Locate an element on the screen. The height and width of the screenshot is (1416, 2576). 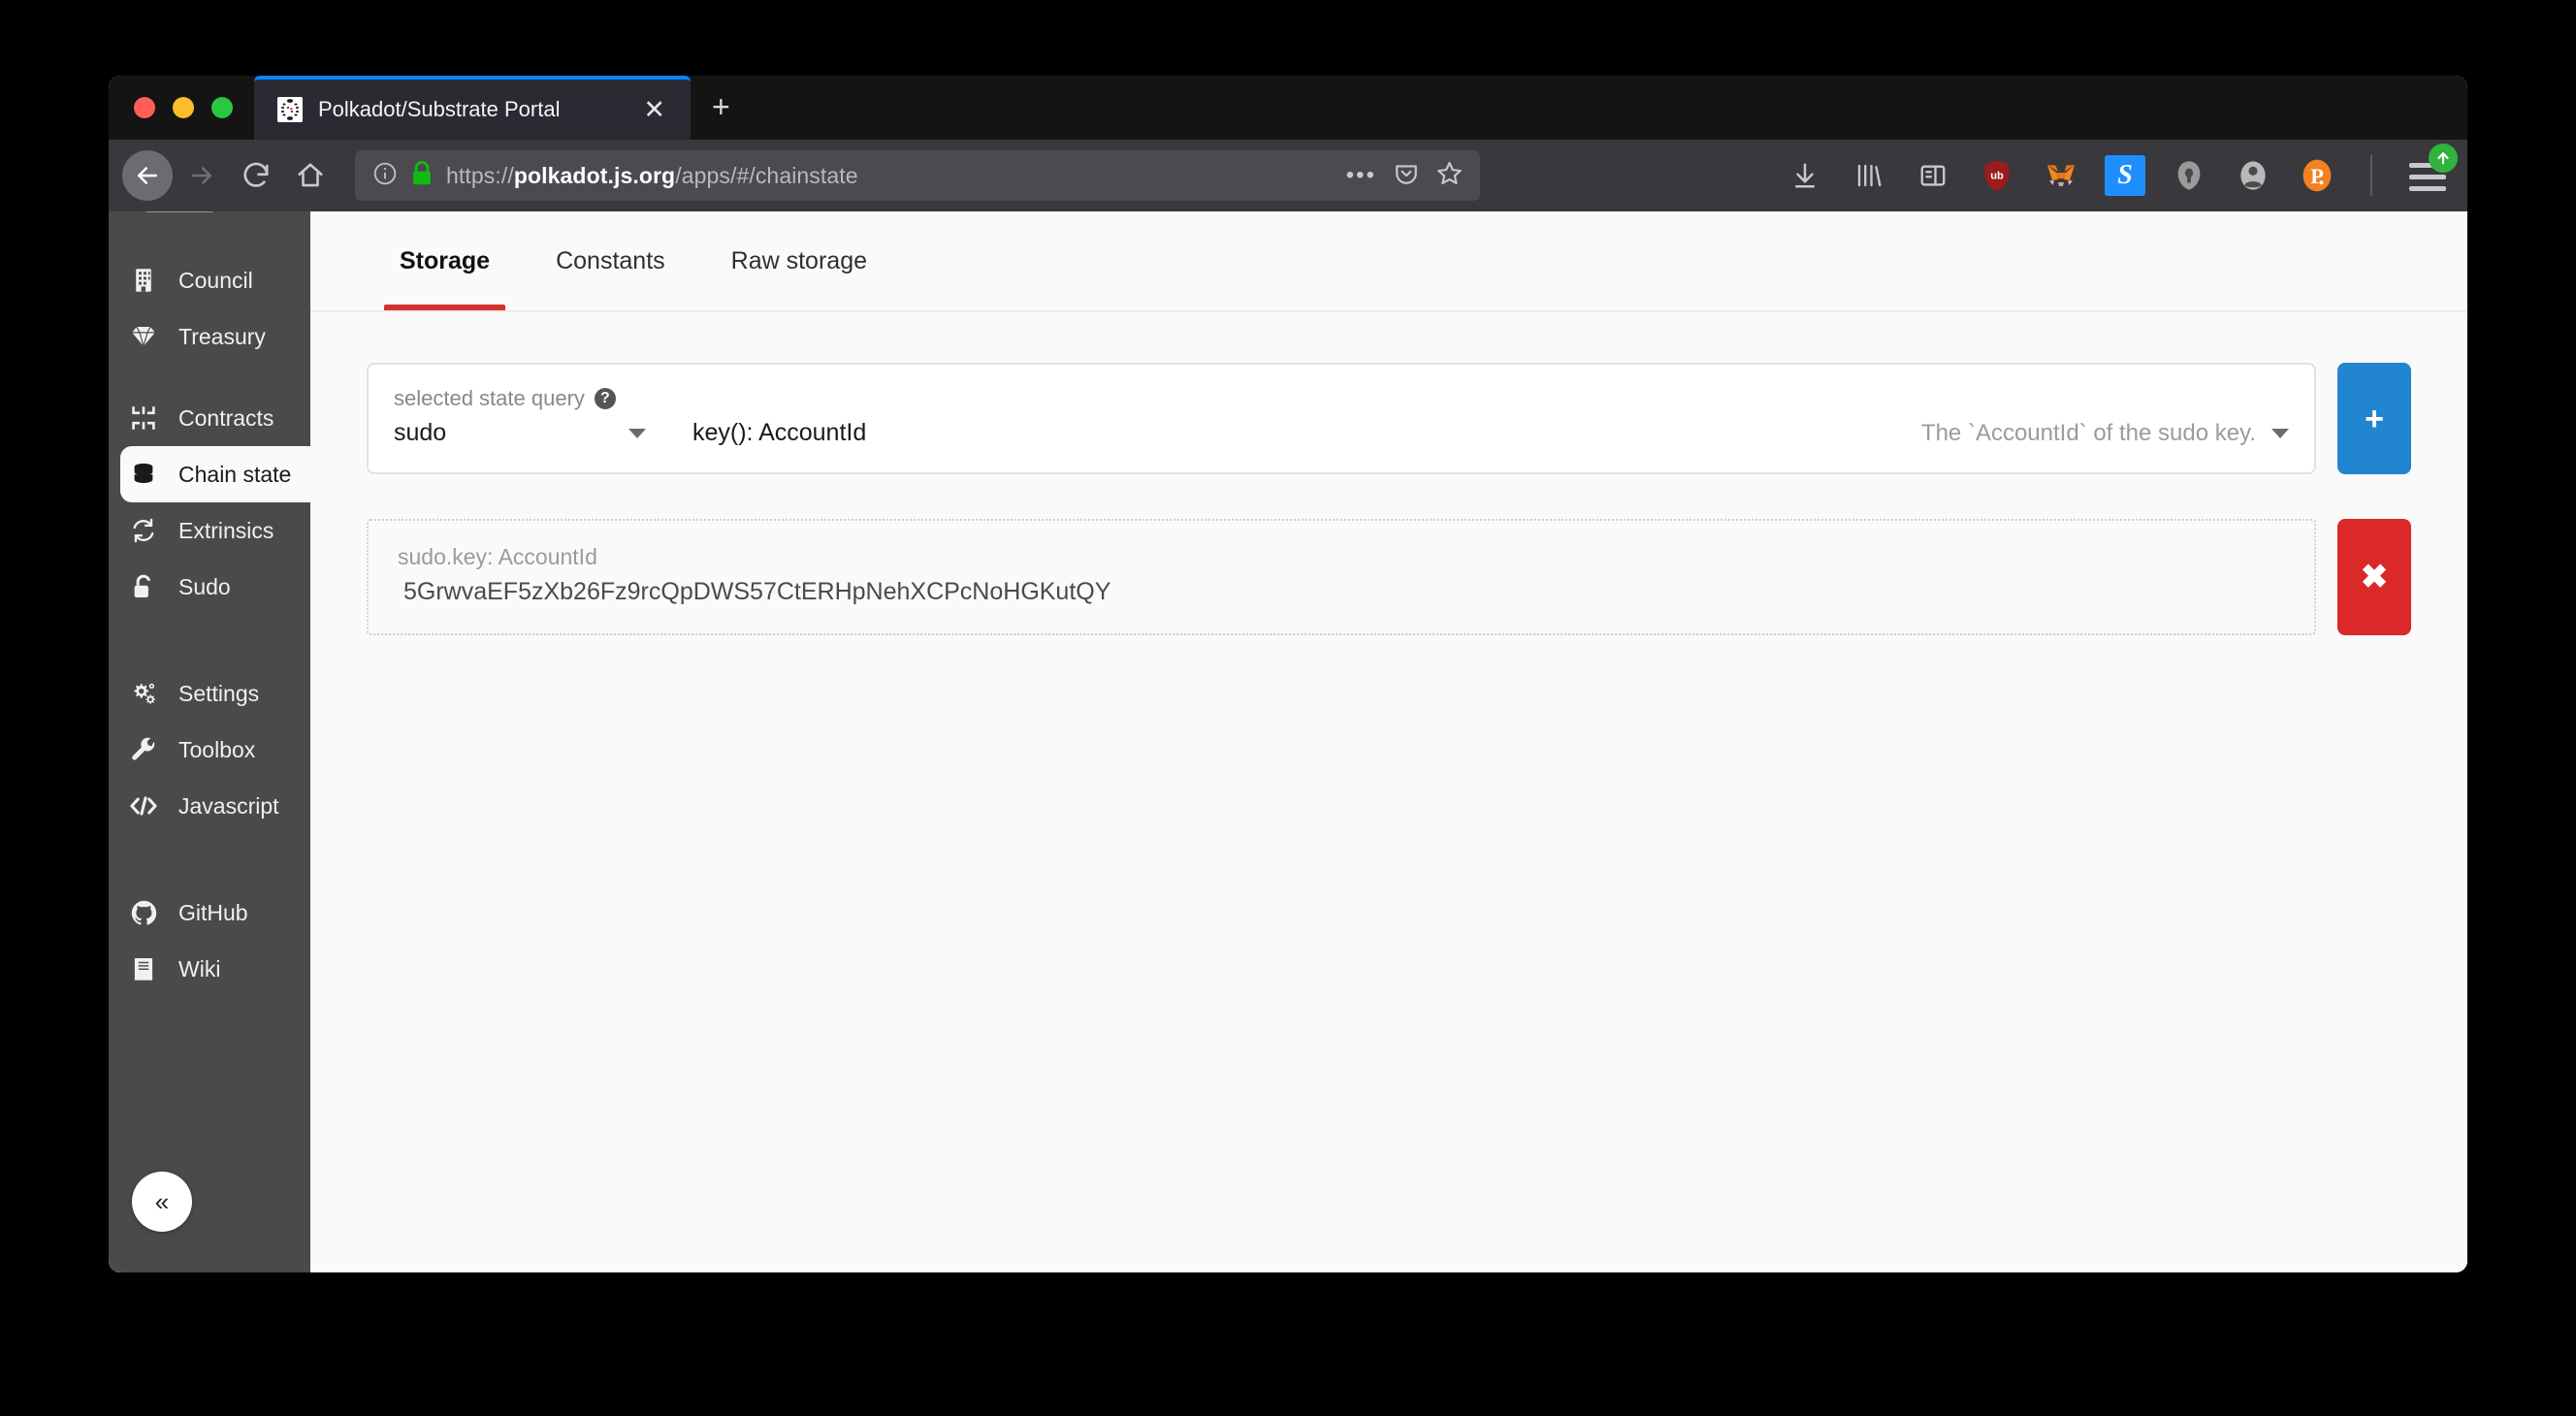
query-label-row: selected state query ? is located at coordinates (1341, 398).